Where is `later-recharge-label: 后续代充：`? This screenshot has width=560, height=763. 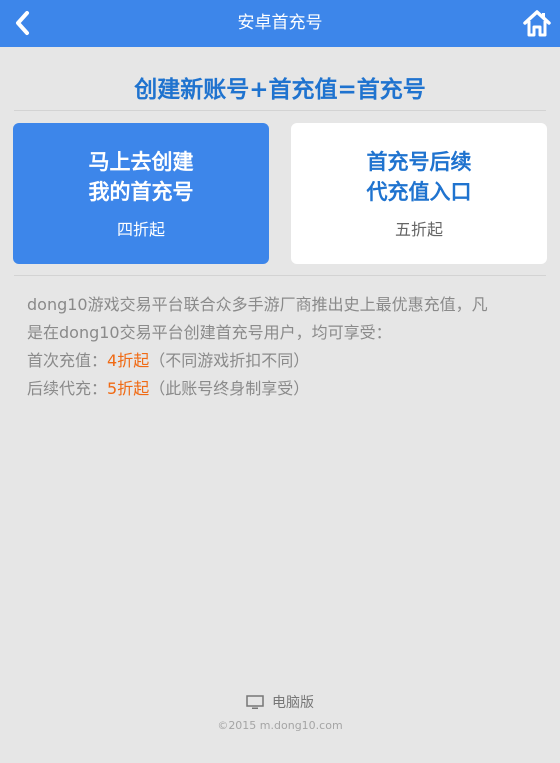
later-recharge-label: 后续代充： is located at coordinates (67, 388).